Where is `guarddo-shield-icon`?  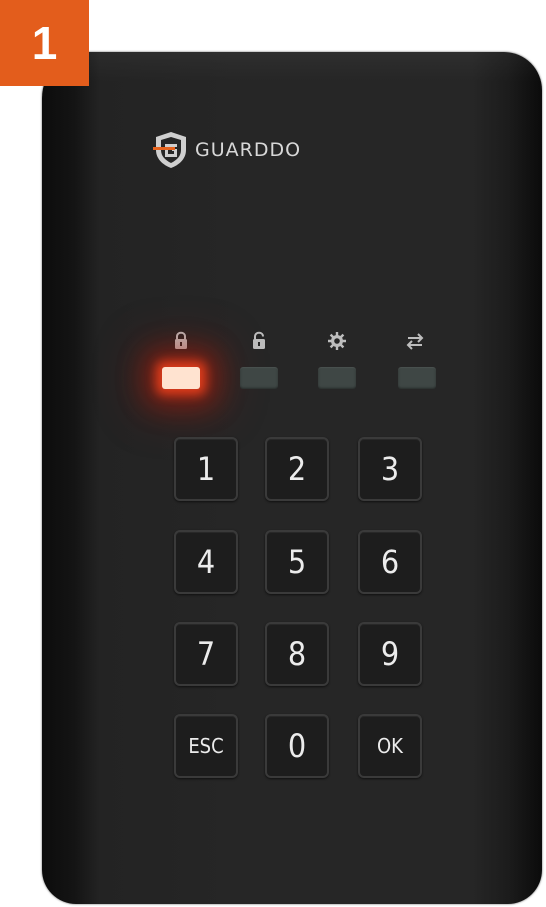 guarddo-shield-icon is located at coordinates (169, 150).